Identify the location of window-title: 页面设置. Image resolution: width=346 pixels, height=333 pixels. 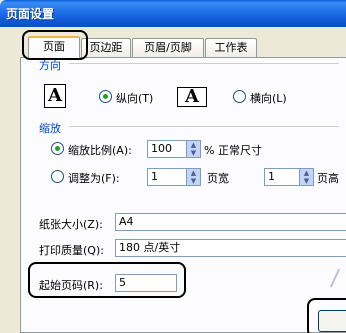
(30, 14).